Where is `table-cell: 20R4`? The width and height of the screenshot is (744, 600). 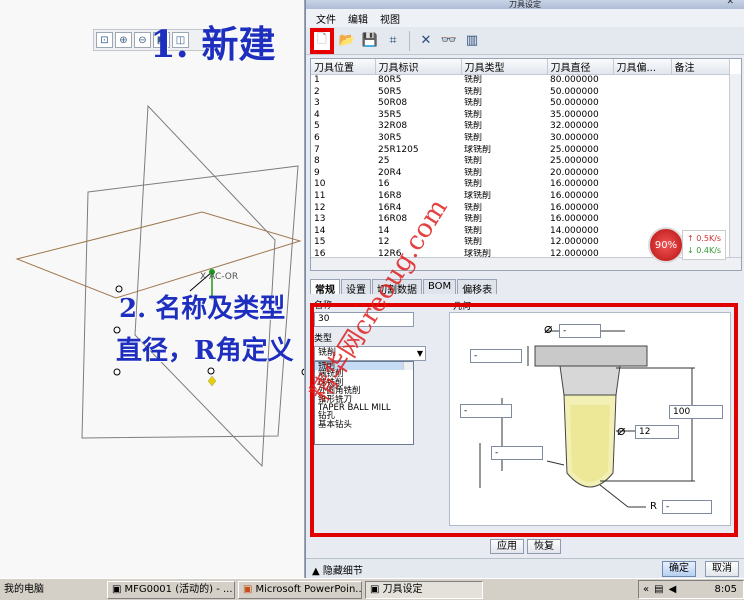
table-cell: 20R4 is located at coordinates (390, 172).